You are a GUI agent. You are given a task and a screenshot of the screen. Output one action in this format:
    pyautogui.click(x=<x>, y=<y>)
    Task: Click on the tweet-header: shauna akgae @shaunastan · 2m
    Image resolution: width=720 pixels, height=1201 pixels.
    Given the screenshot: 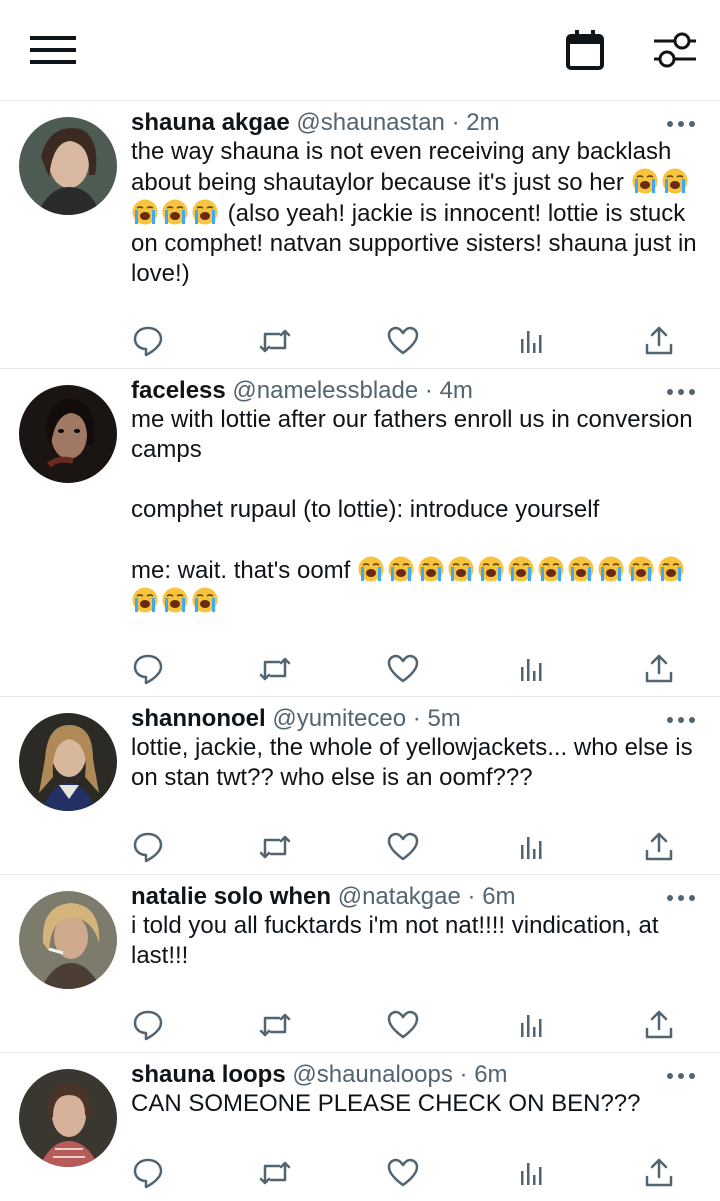 What is the action you would take?
    pyautogui.click(x=315, y=123)
    